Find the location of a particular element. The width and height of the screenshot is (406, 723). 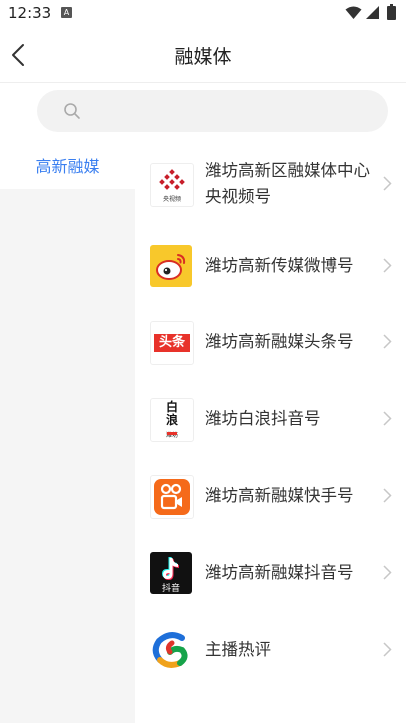

search-icon is located at coordinates (72, 111).